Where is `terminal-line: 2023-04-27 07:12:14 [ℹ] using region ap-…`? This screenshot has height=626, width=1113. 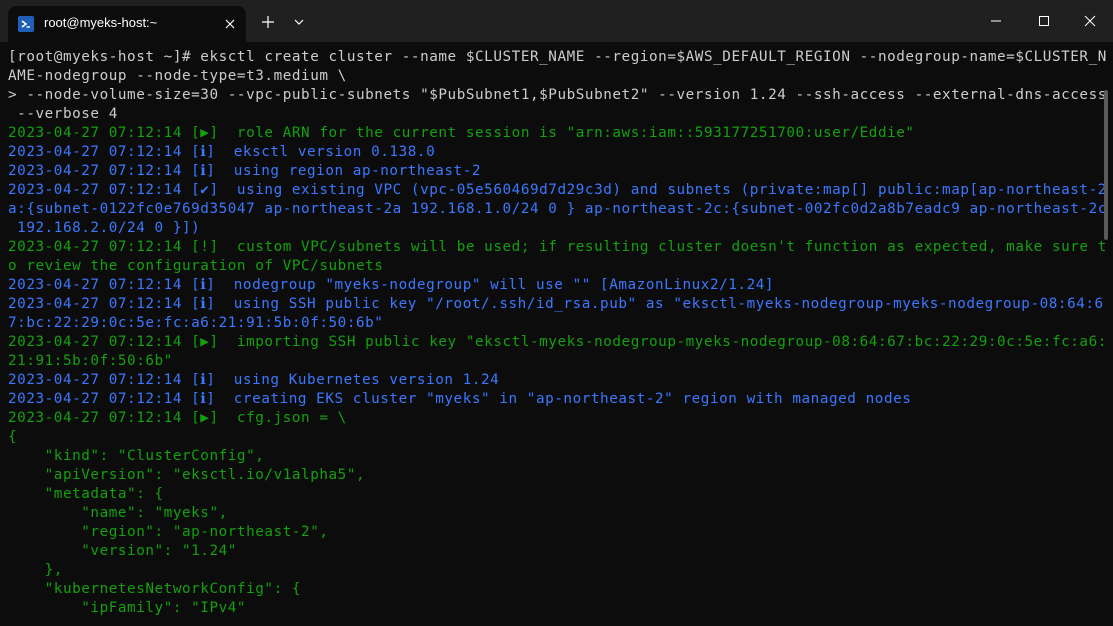 terminal-line: 2023-04-27 07:12:14 [ℹ] using region ap-… is located at coordinates (245, 171).